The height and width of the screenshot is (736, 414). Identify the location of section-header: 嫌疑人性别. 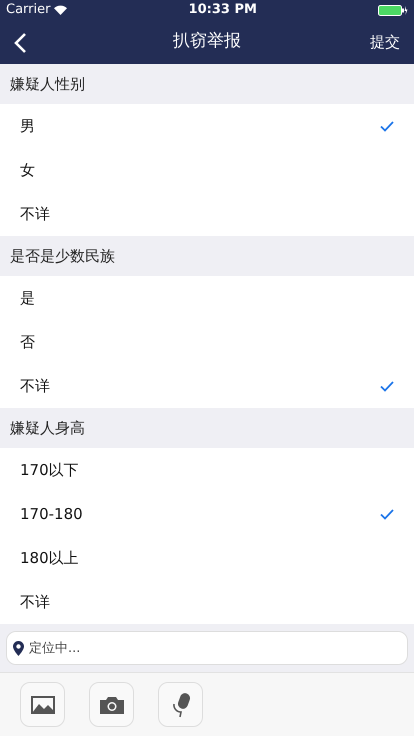
(47, 84).